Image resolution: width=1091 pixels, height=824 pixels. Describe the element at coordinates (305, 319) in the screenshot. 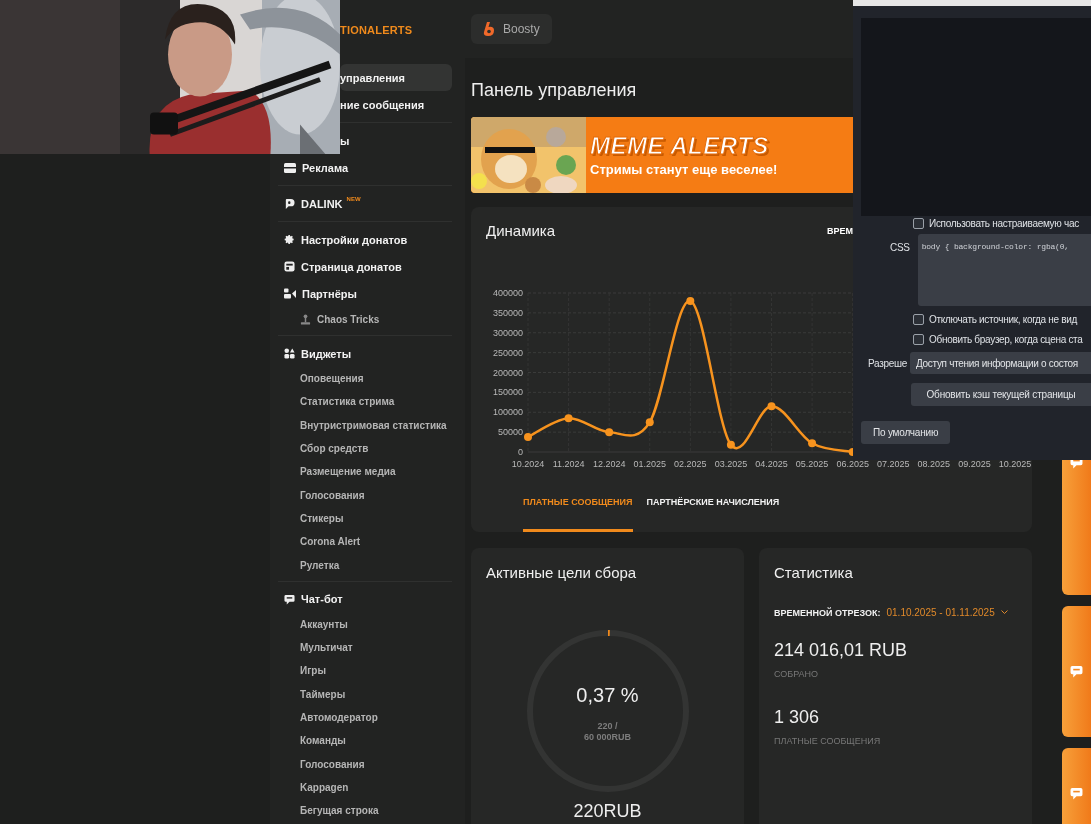

I see `joystick-icon` at that location.